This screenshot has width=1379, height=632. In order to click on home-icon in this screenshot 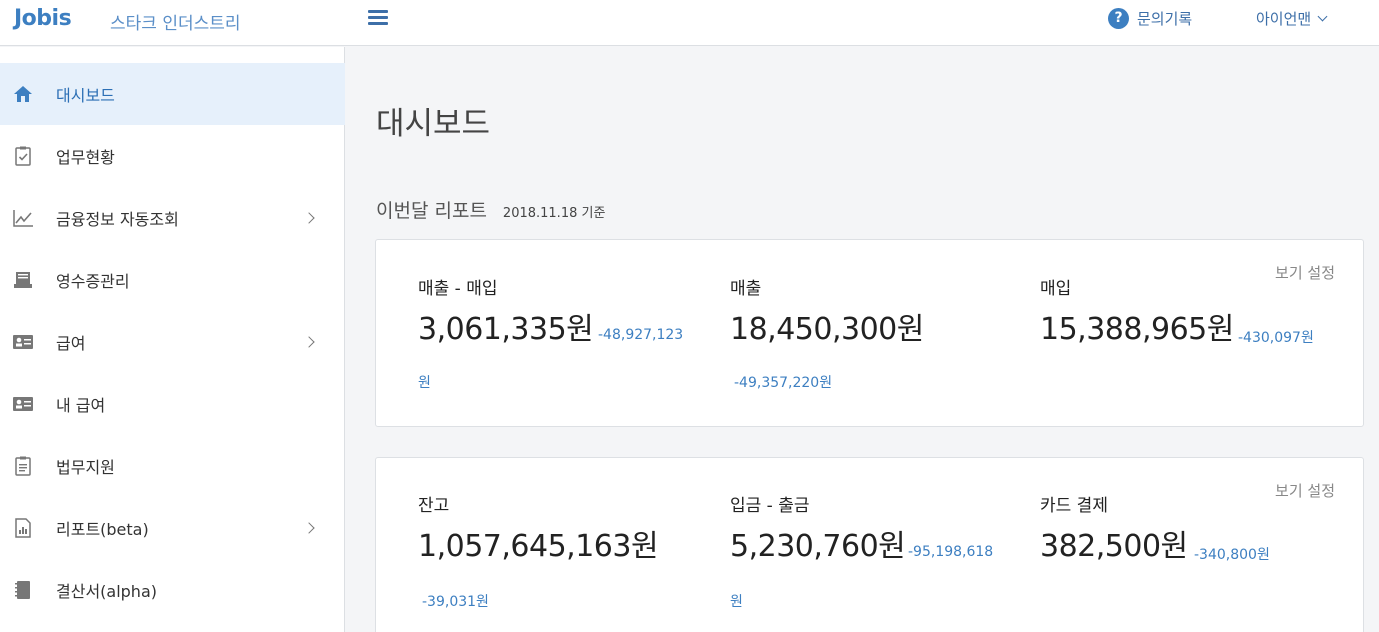, I will do `click(23, 94)`.